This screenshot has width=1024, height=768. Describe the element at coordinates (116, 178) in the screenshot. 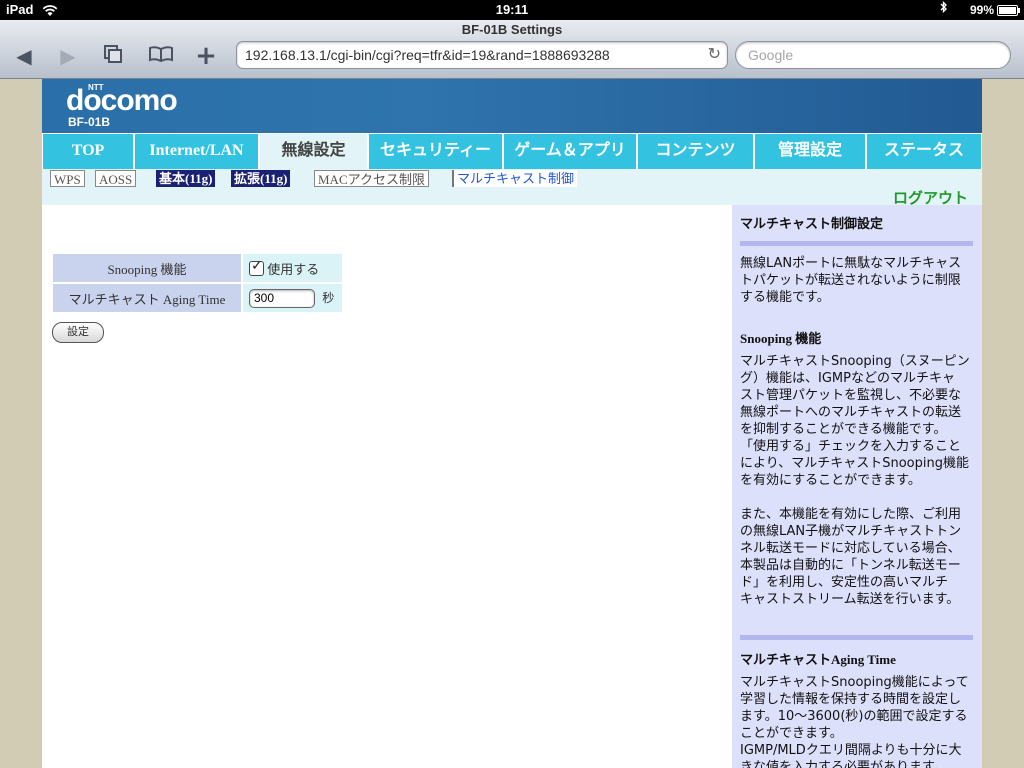

I see `subtab-aoss: AOSS` at that location.